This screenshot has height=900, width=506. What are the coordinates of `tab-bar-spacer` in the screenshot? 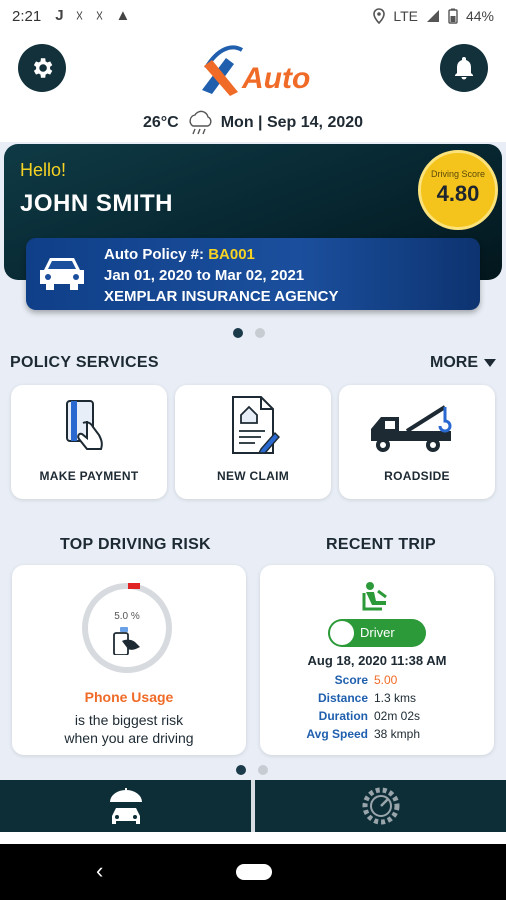 It's located at (253, 838).